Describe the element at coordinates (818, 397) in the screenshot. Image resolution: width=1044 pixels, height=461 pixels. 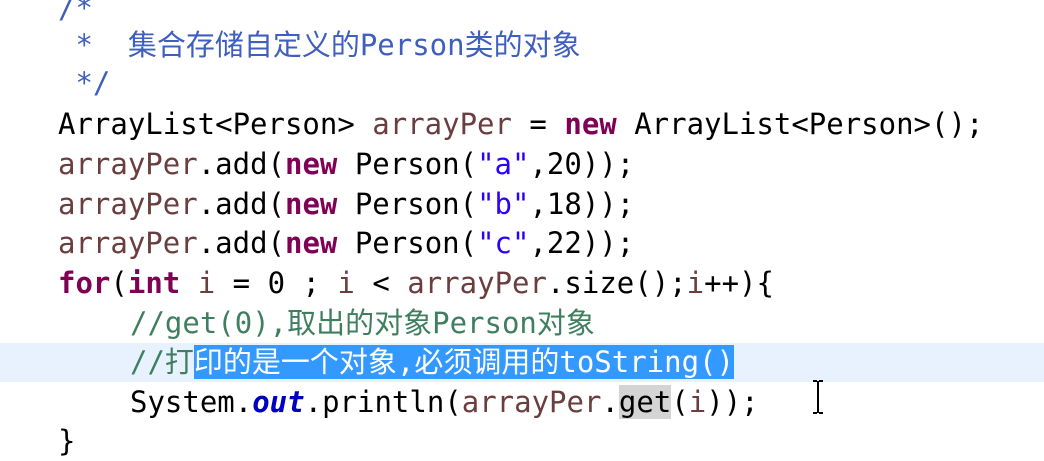
I see `text-ibeam-cursor-icon` at that location.